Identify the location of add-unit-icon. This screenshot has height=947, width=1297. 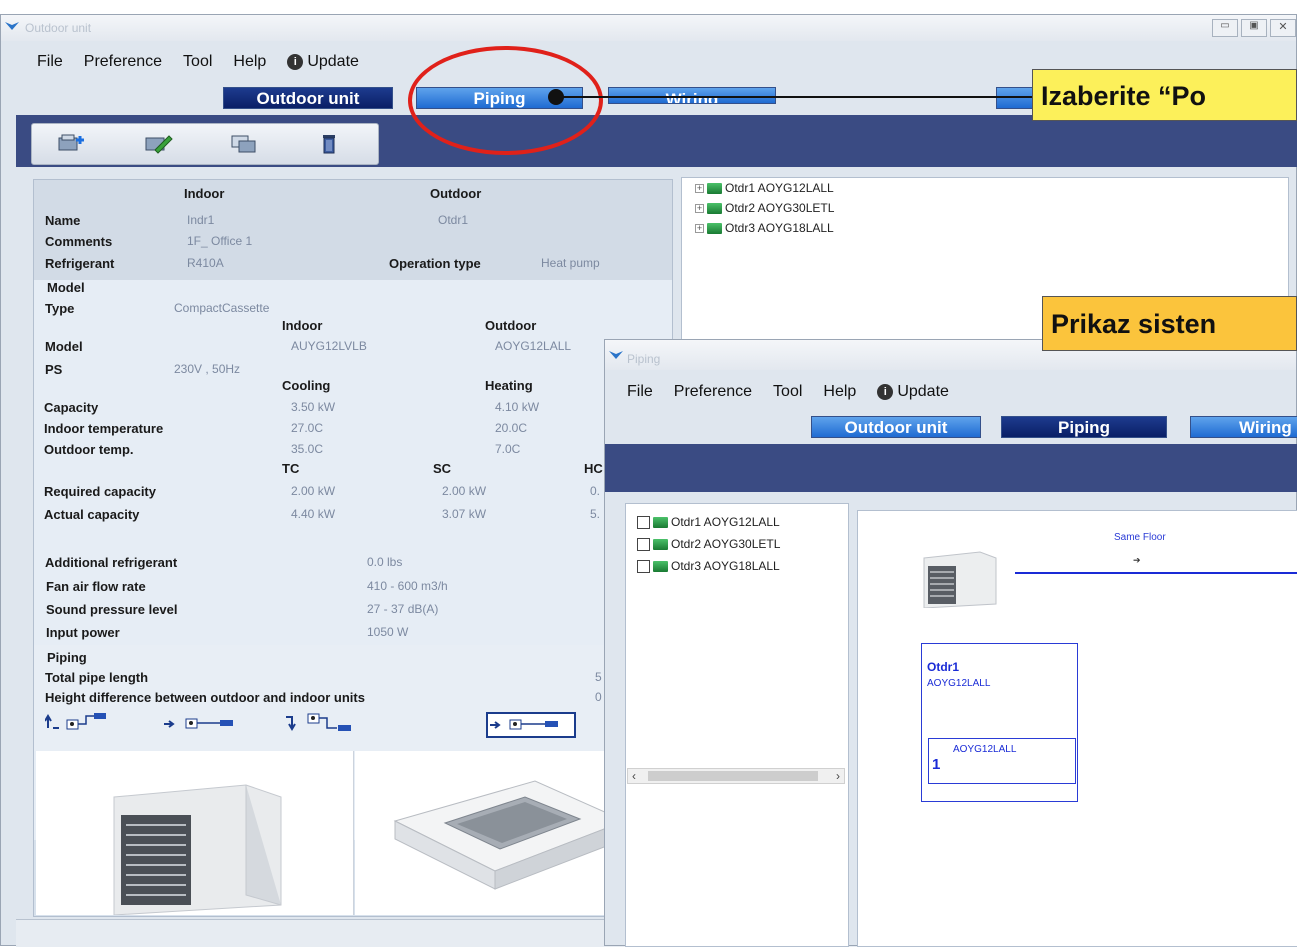
(71, 143).